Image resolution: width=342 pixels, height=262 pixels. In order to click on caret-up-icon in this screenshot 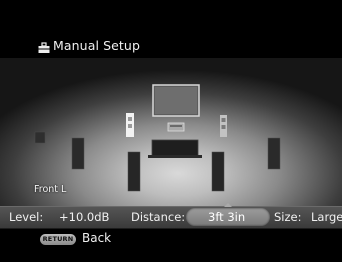, I will do `click(228, 205)`.